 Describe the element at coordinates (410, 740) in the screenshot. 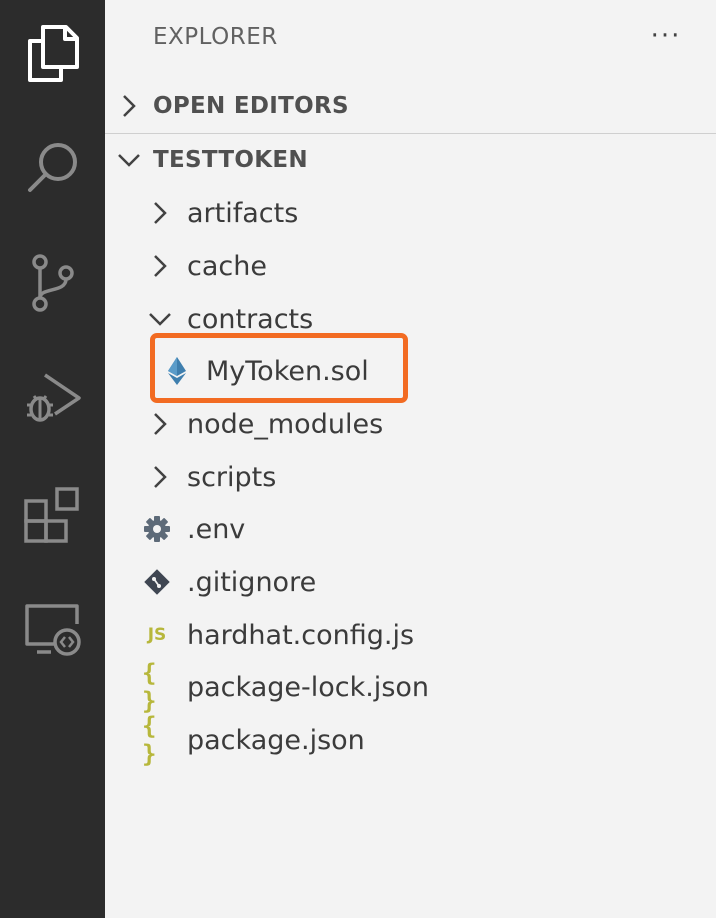

I see `tree-file-package-json: { } package.json` at that location.